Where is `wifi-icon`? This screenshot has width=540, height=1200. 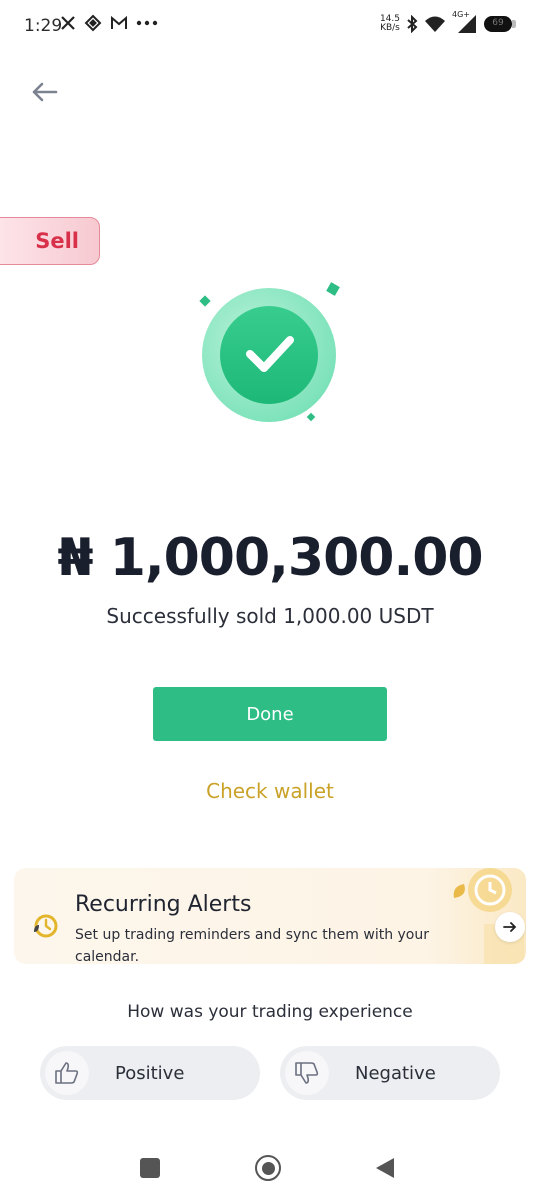
wifi-icon is located at coordinates (435, 24).